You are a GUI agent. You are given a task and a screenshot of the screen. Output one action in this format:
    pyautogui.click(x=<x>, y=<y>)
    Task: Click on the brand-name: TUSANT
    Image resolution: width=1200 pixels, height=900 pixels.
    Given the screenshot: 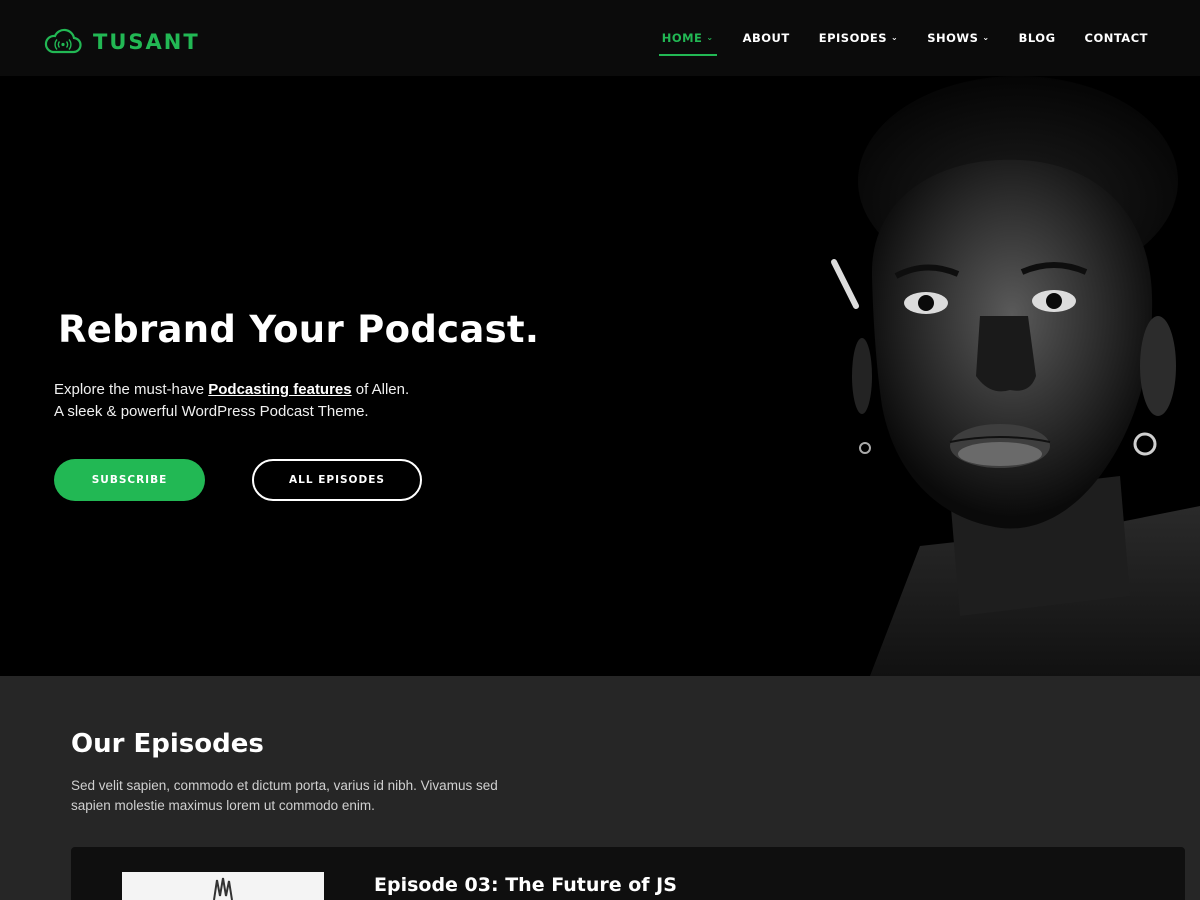 What is the action you would take?
    pyautogui.click(x=146, y=42)
    